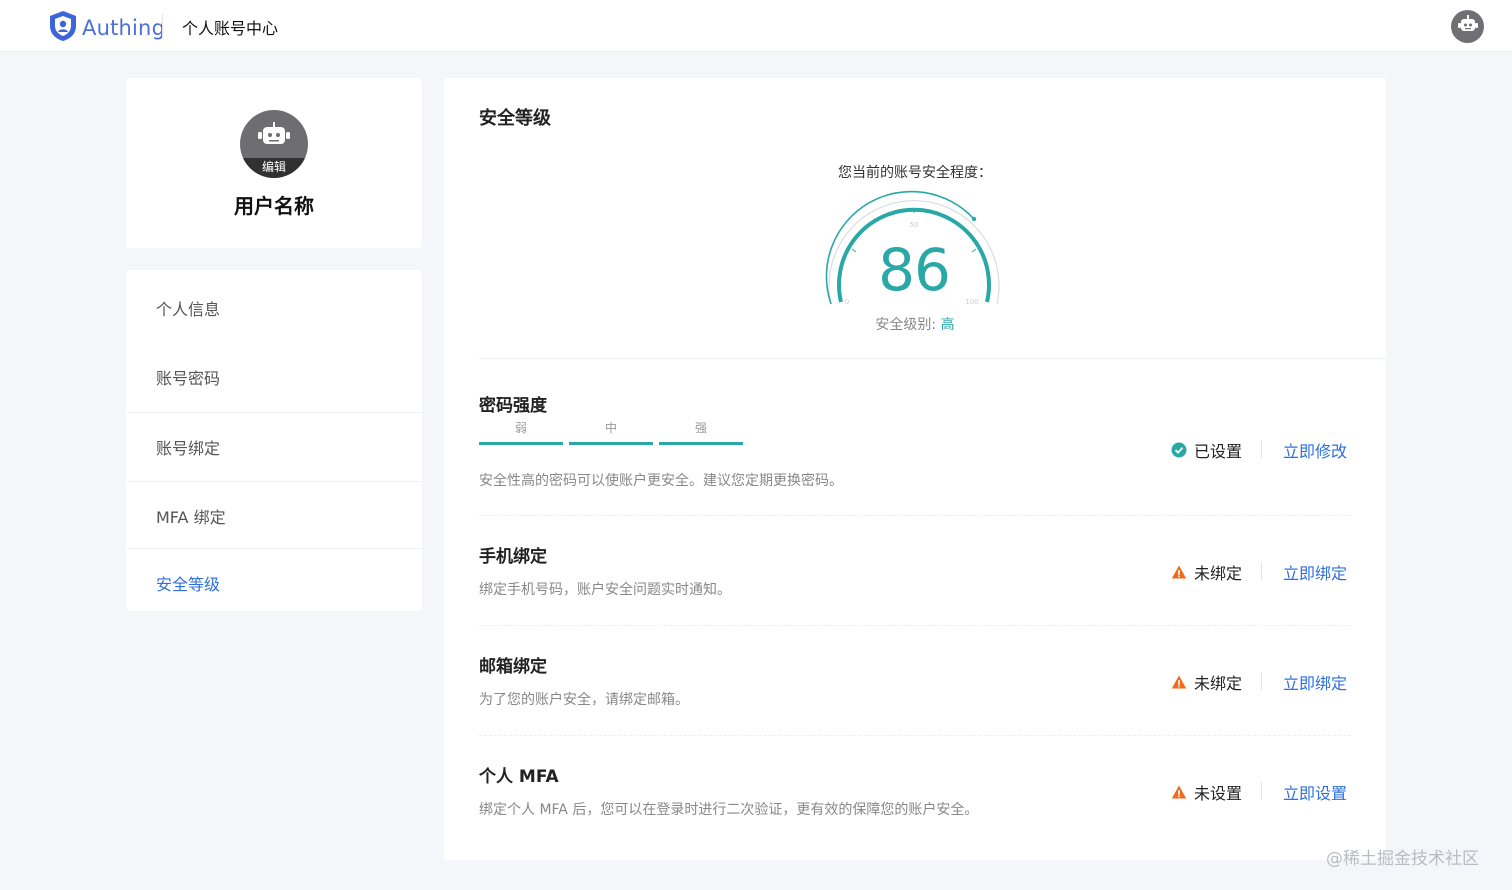 The height and width of the screenshot is (890, 1512). Describe the element at coordinates (124, 28) in the screenshot. I see `logo-text: Authing` at that location.